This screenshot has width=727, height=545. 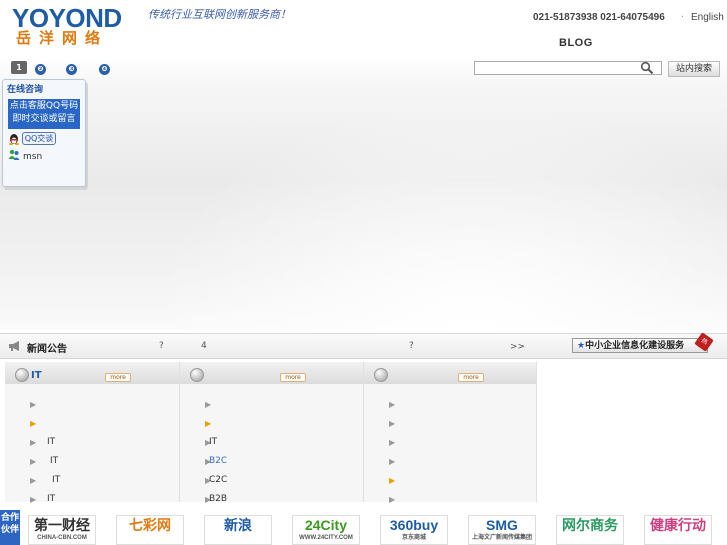 What do you see at coordinates (238, 525) in the screenshot?
I see `partner-name: 新浪` at bounding box center [238, 525].